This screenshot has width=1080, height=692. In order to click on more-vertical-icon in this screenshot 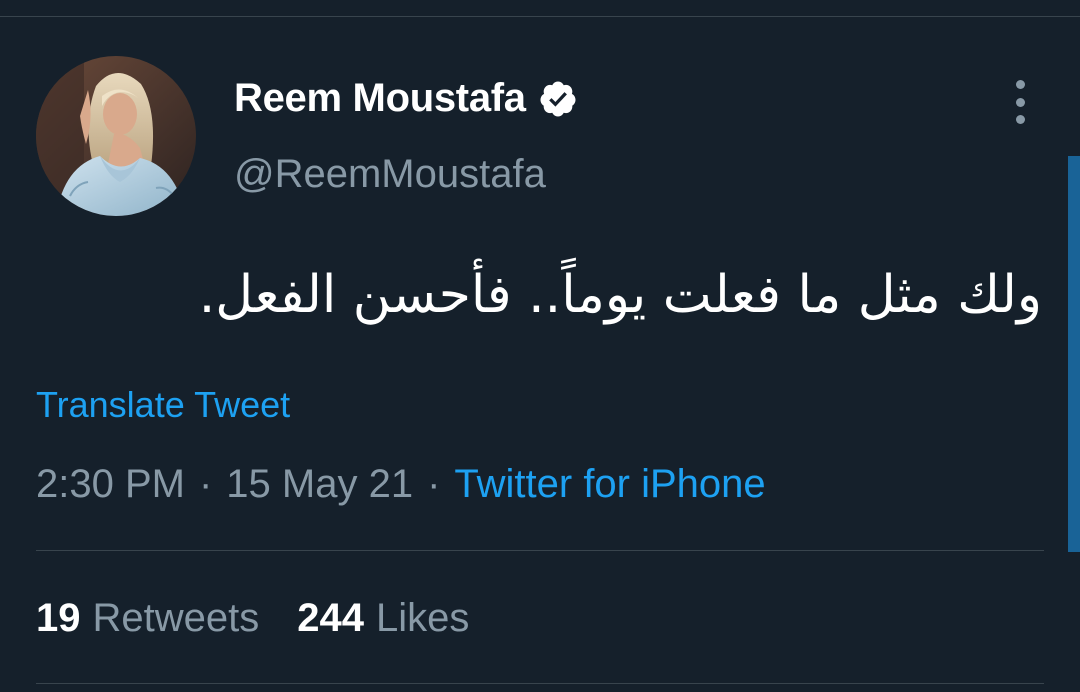, I will do `click(1020, 102)`.